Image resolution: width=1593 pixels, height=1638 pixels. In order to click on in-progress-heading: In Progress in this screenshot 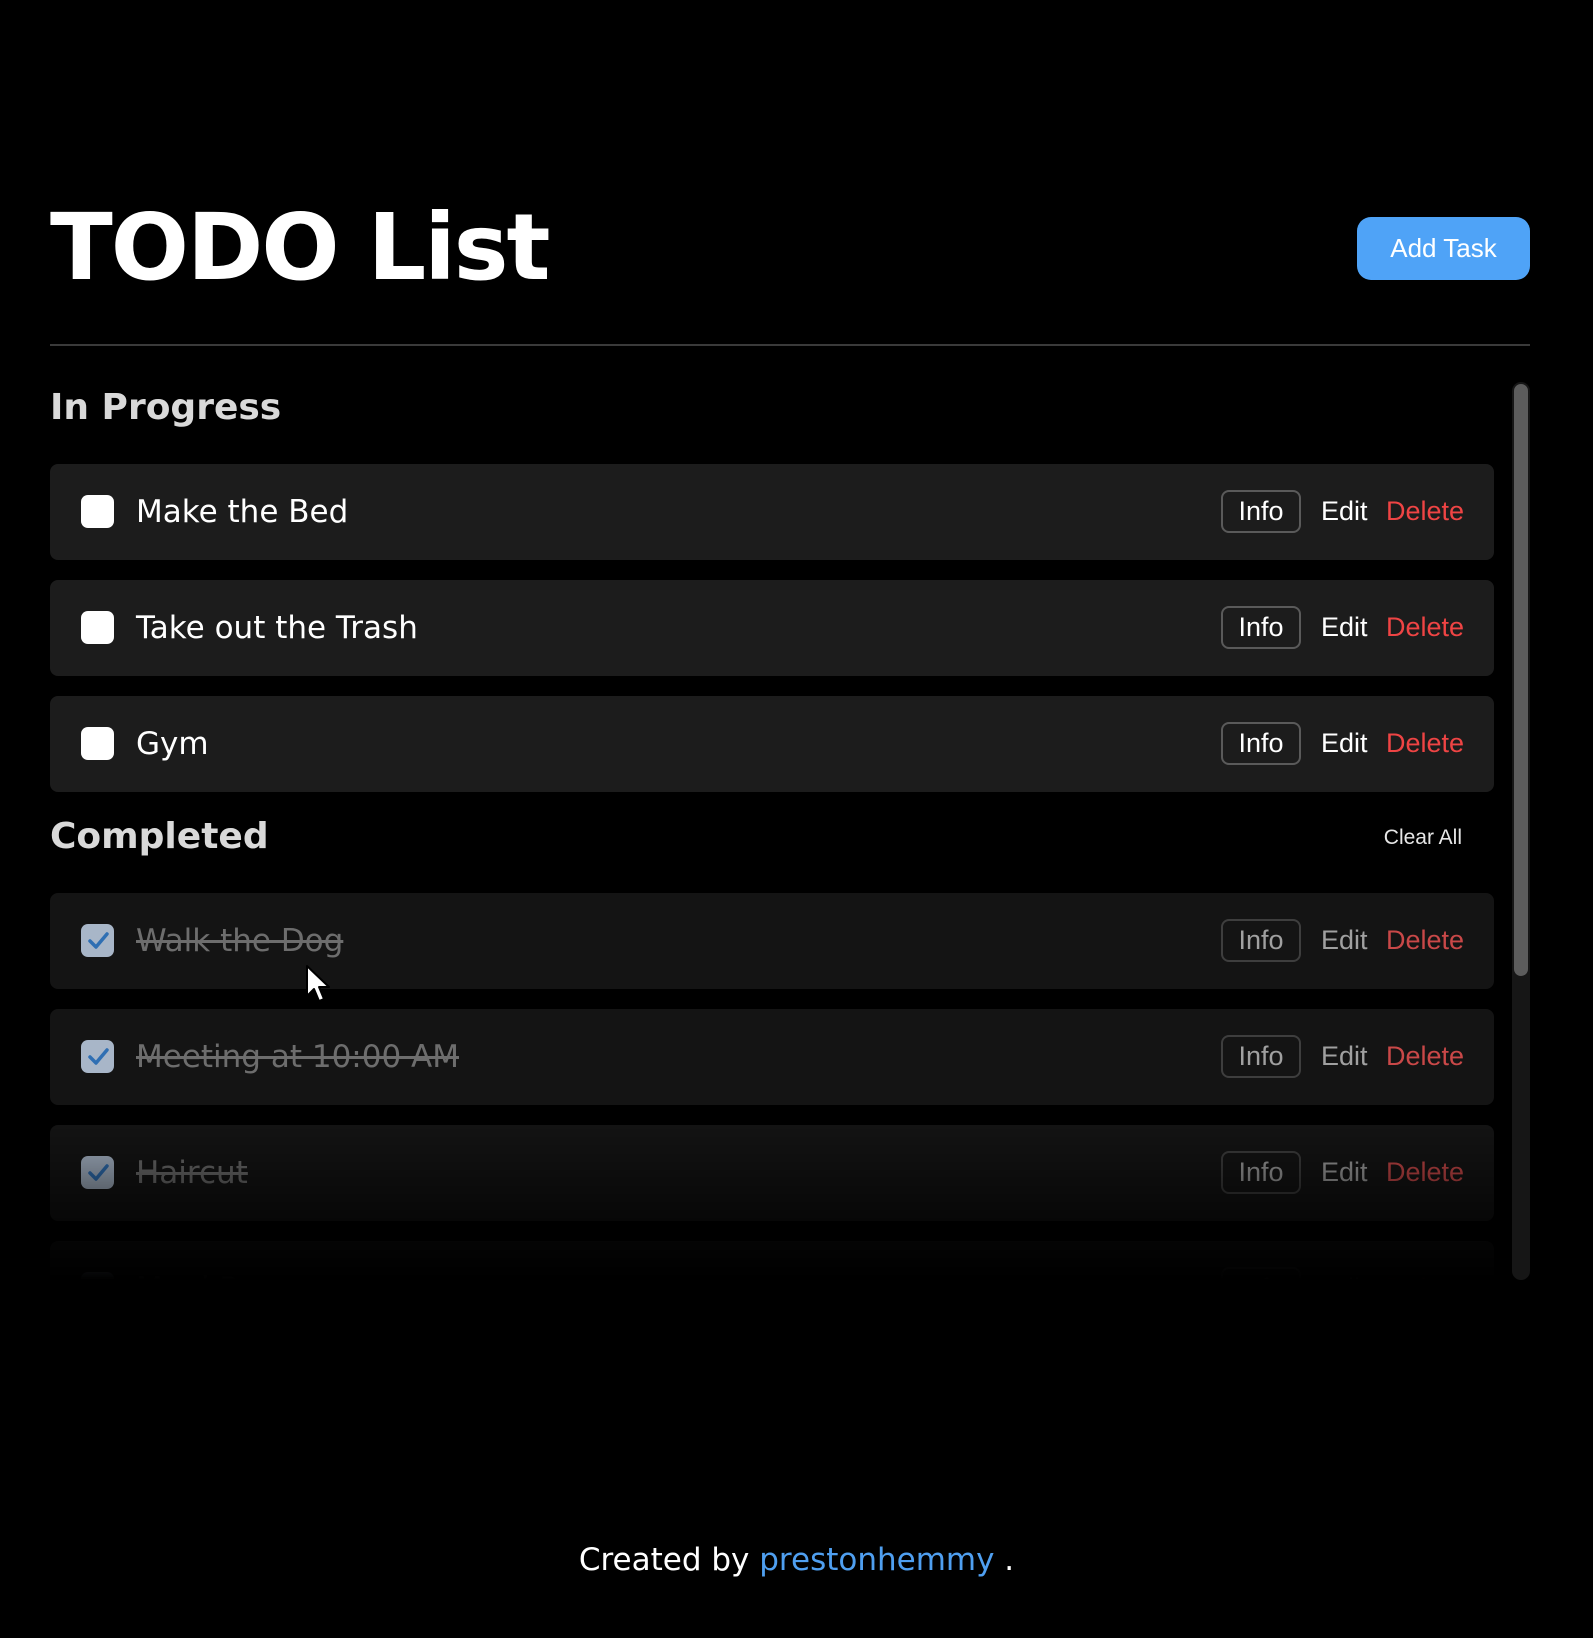, I will do `click(166, 407)`.